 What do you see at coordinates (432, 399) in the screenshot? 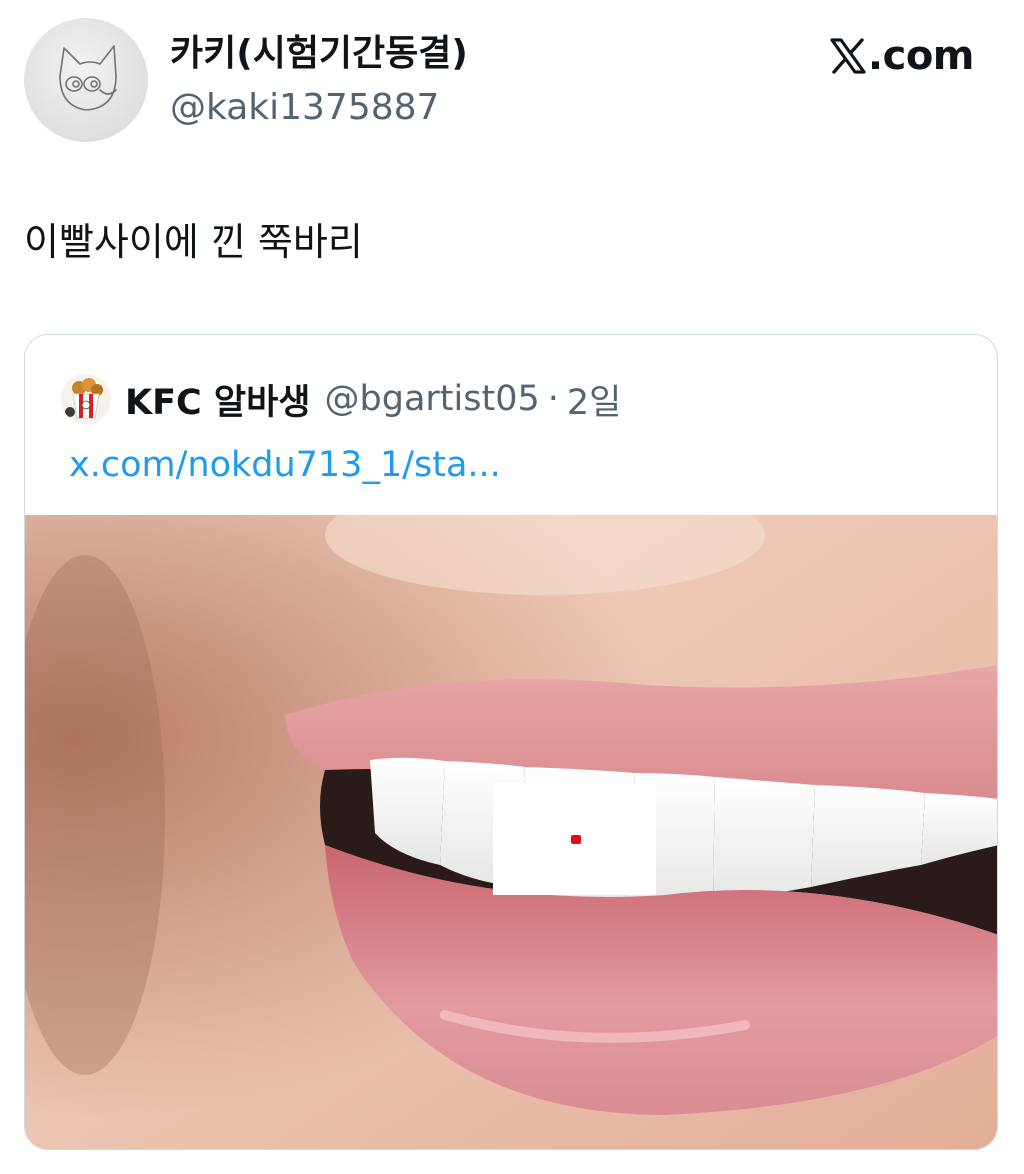
I see `quoted-author-handle: @bgartist05` at bounding box center [432, 399].